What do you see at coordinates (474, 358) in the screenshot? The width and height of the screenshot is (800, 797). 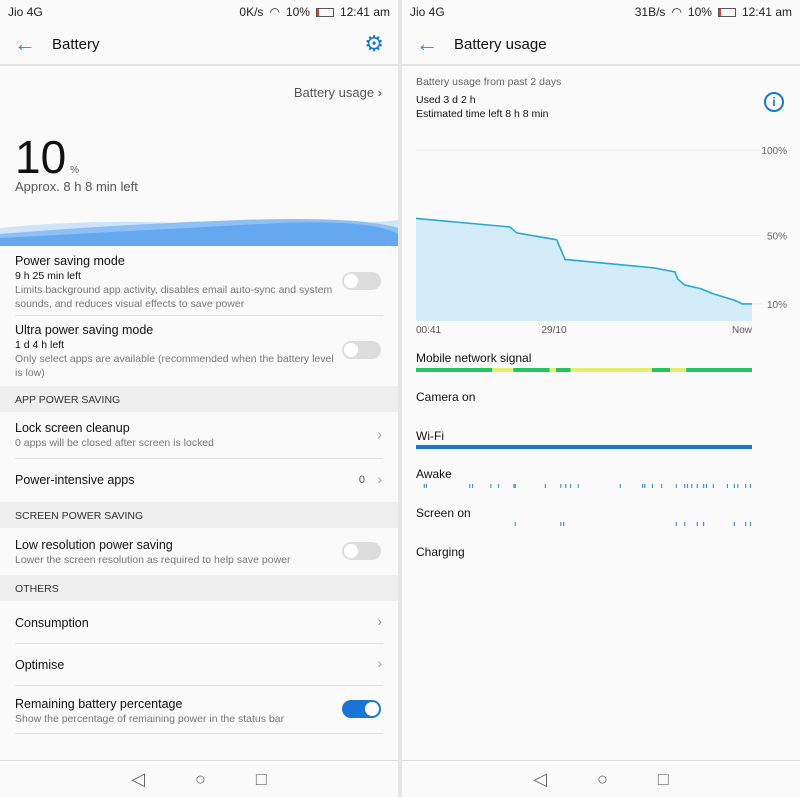 I see `label-signal: Mobile network signal` at bounding box center [474, 358].